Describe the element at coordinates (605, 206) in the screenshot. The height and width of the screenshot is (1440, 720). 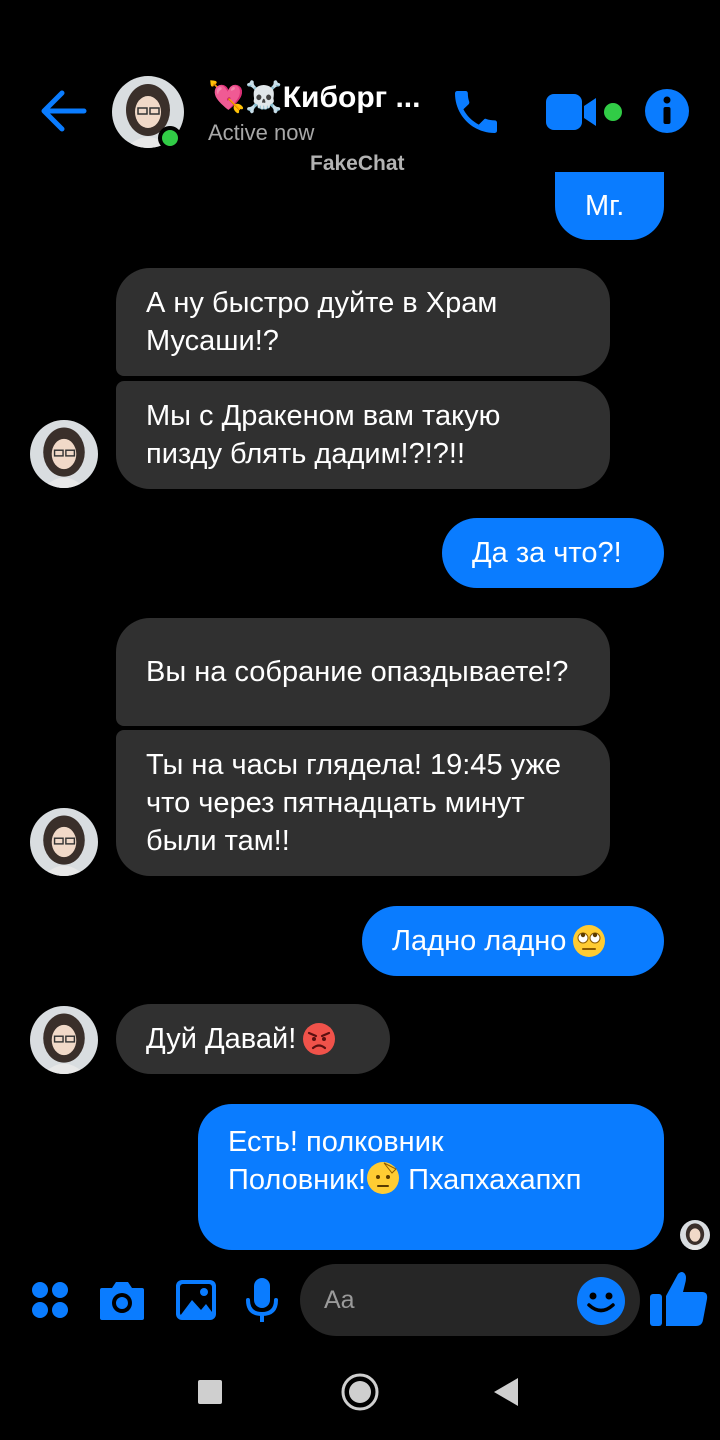
I see `message-text: Мг.` at that location.